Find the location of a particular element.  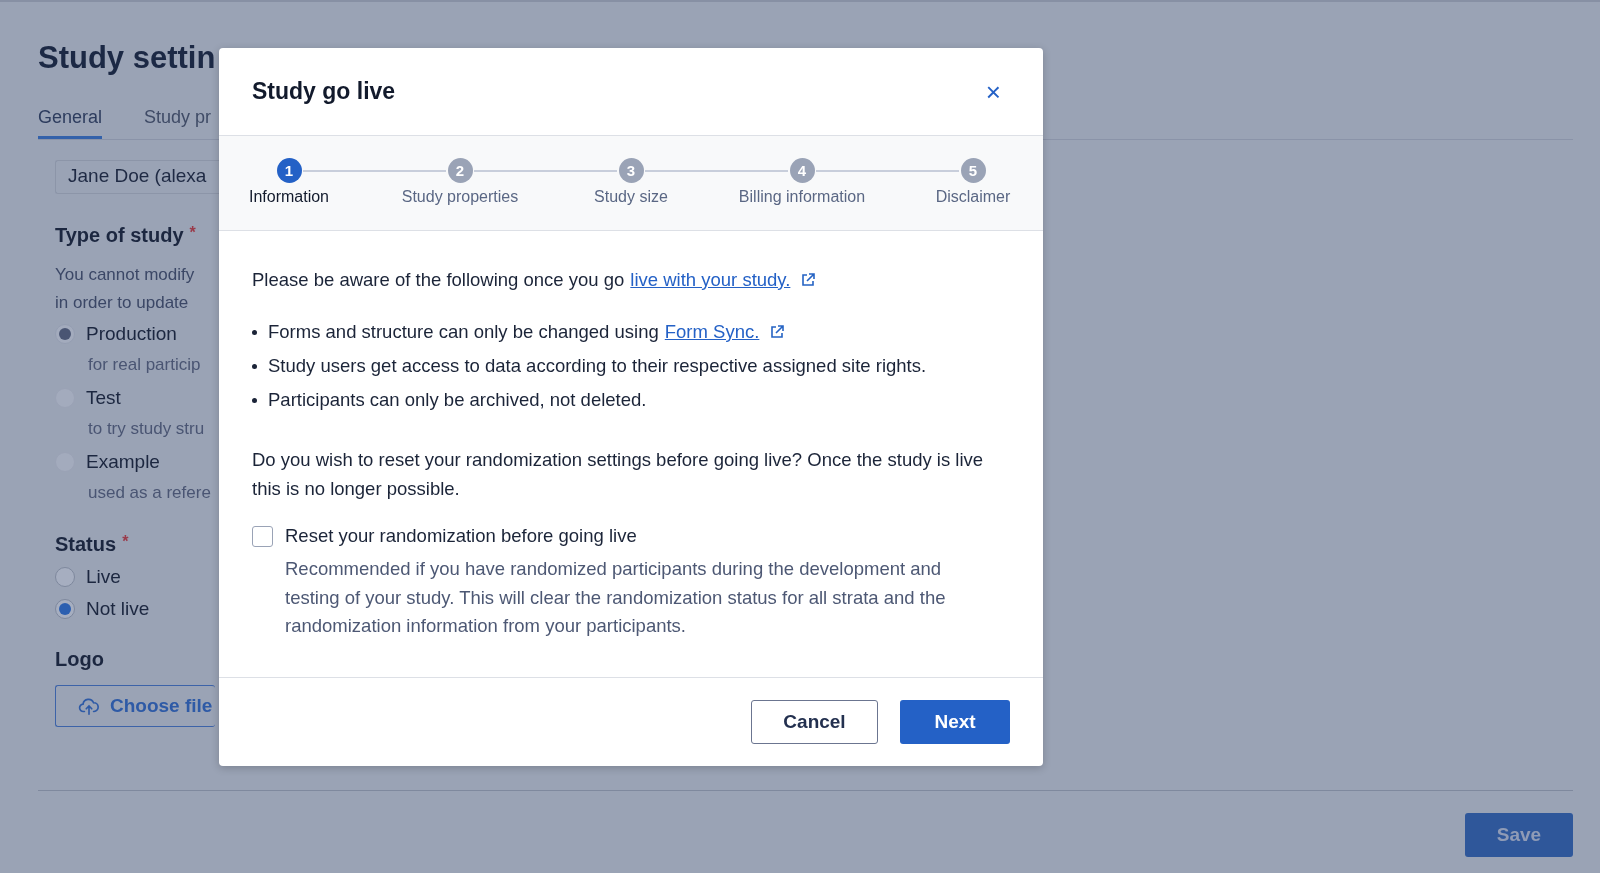

description-text: in order to update is located at coordinates (122, 303).